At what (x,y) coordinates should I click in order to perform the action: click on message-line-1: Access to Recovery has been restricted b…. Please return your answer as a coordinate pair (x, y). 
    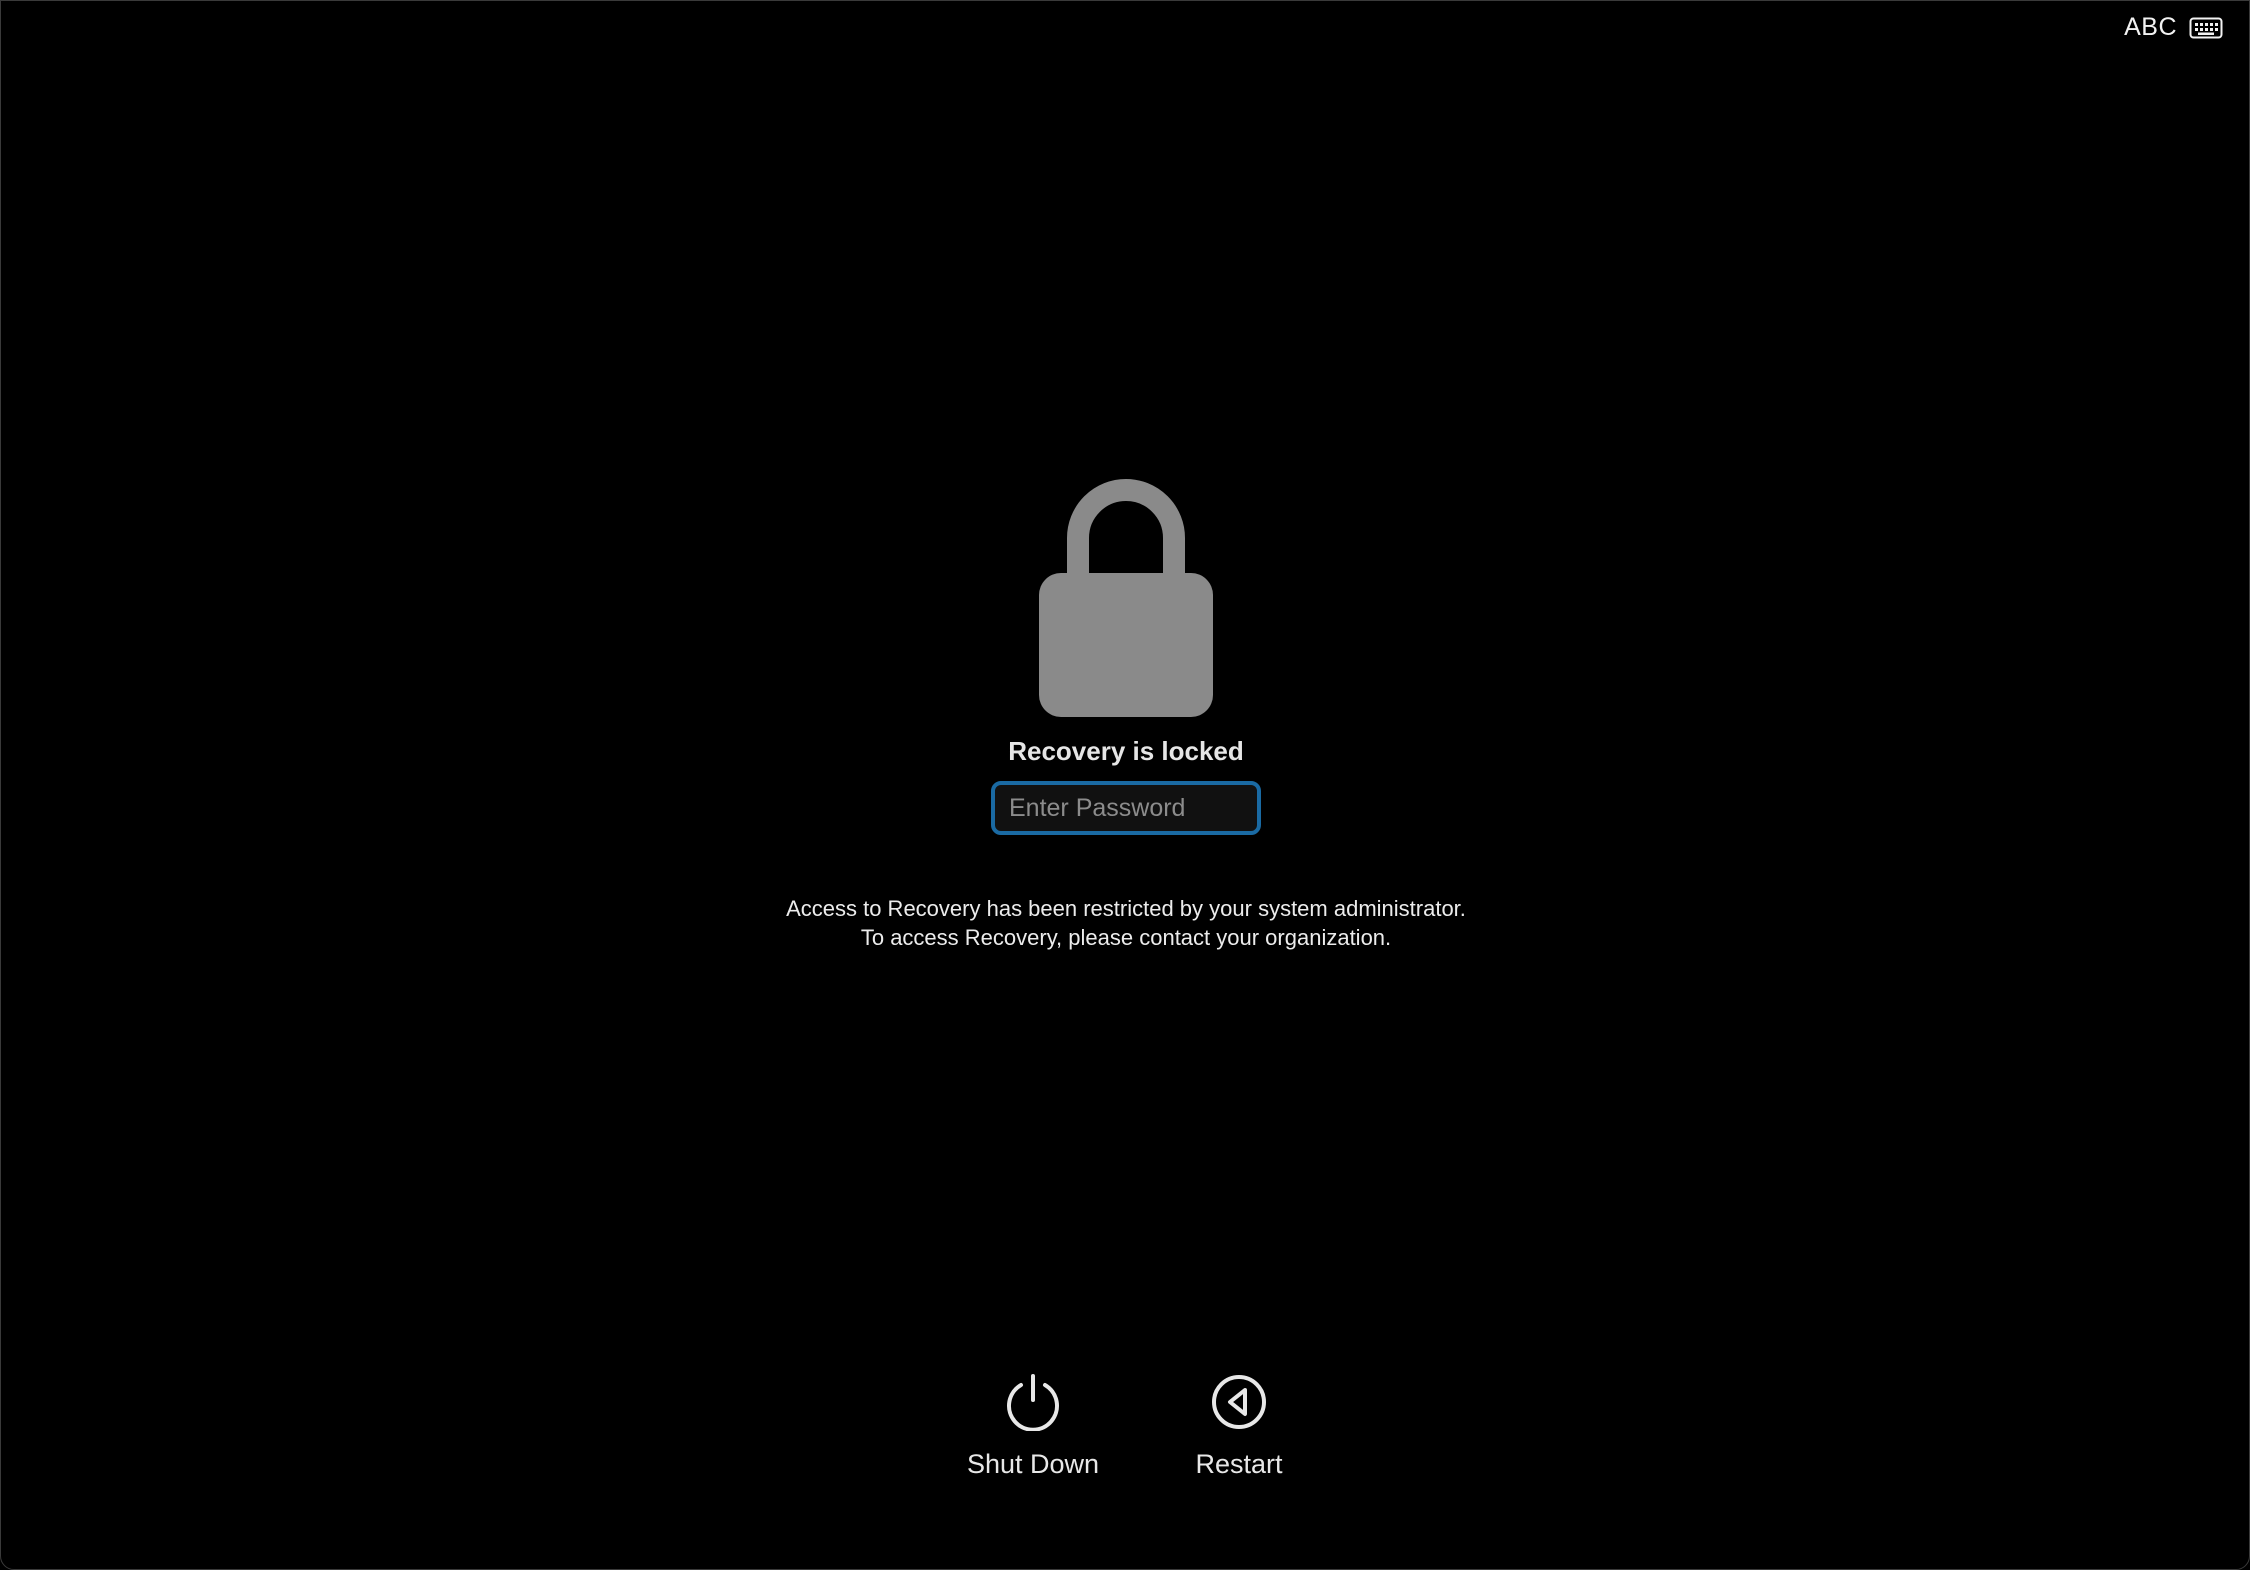
    Looking at the image, I should click on (1126, 908).